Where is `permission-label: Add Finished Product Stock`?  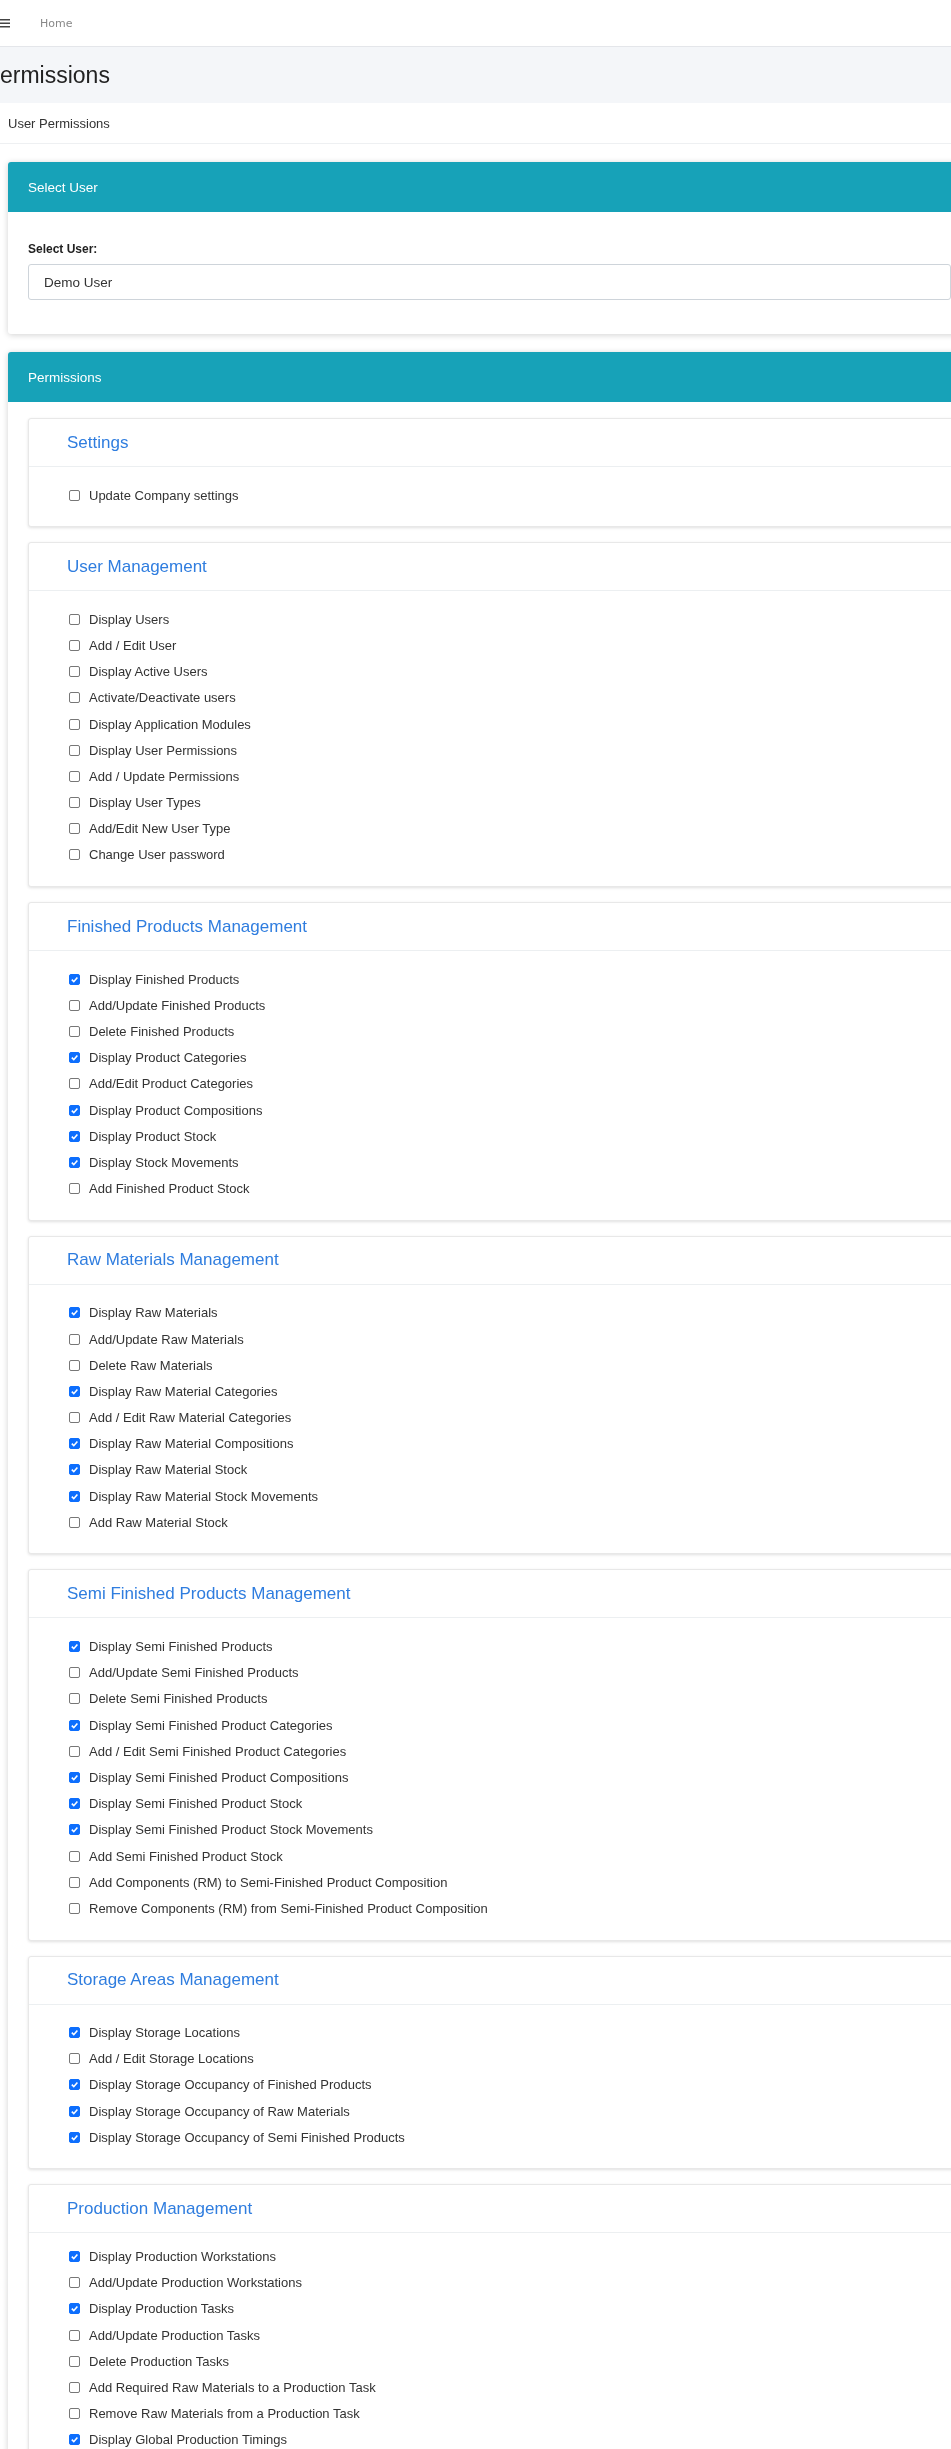 permission-label: Add Finished Product Stock is located at coordinates (169, 1189).